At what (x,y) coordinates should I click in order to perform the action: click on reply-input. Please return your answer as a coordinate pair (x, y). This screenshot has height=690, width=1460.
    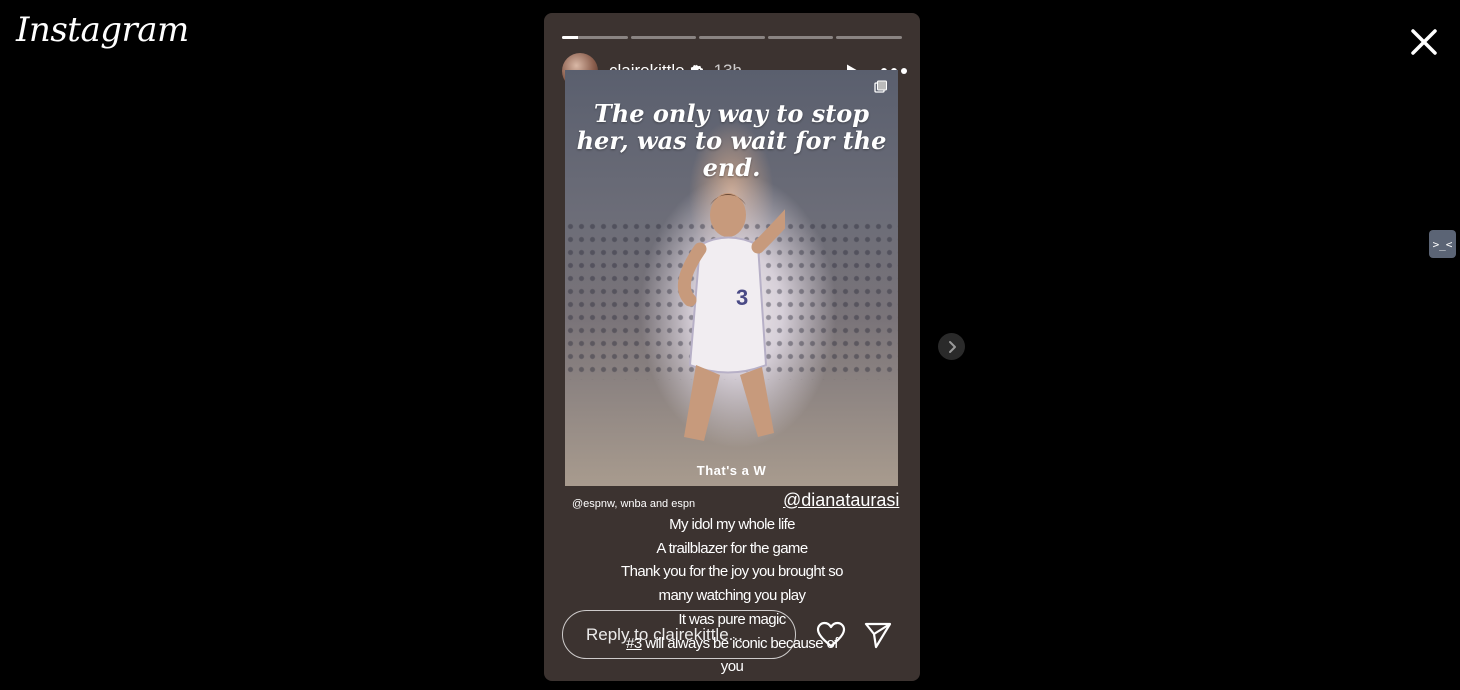
    Looking at the image, I should click on (679, 634).